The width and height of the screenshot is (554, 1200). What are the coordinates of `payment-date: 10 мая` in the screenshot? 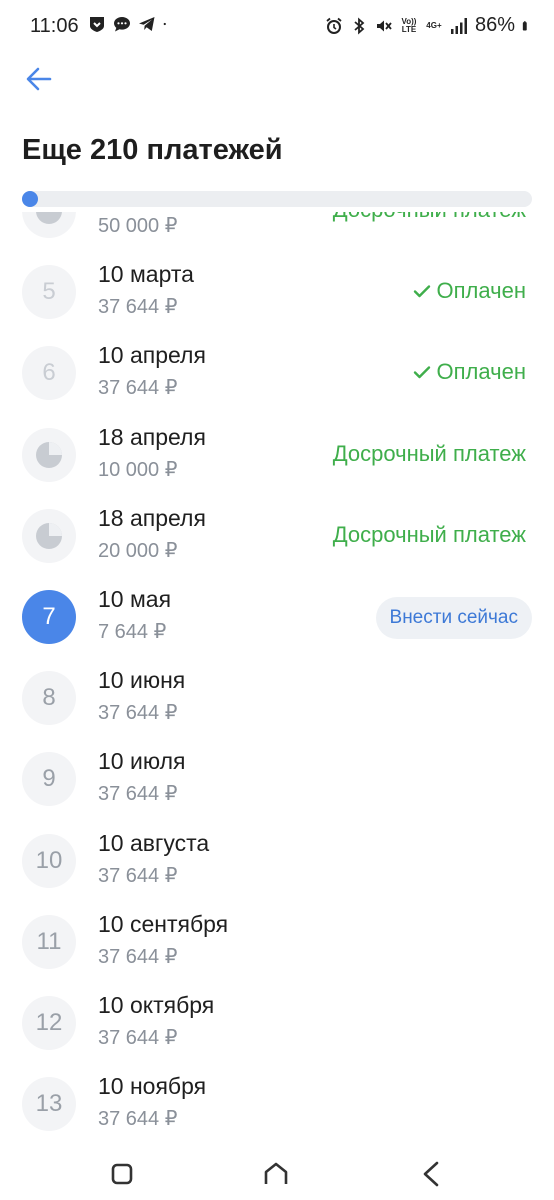 It's located at (135, 598).